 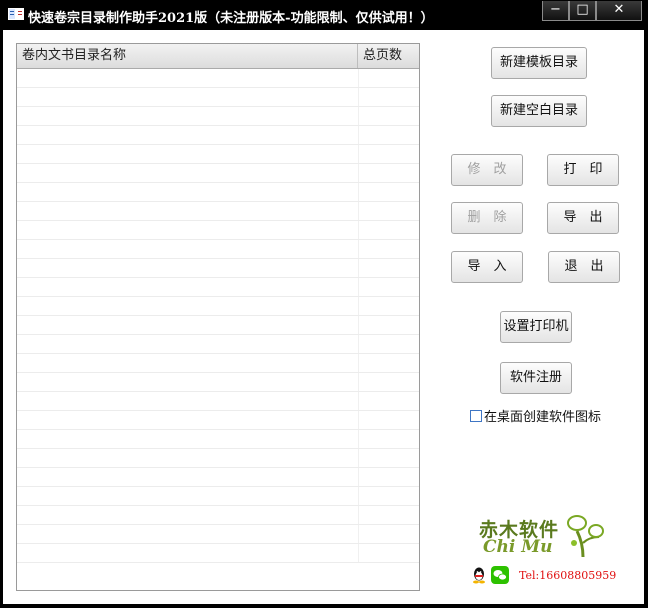 I want to click on setup-printer-button: 设置打印机, so click(x=536, y=327).